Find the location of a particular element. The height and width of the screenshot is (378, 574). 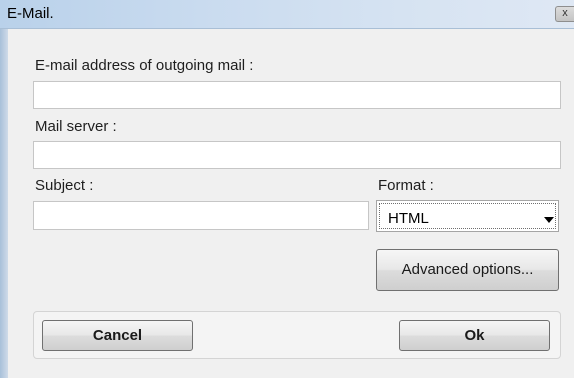

format-select-value: HTML is located at coordinates (408, 218).